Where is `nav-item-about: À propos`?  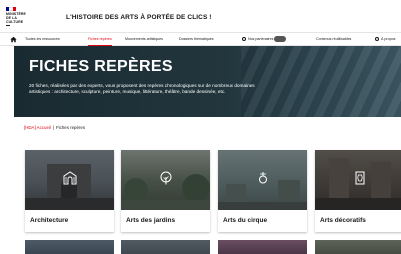
nav-item-about: À propos is located at coordinates (385, 39).